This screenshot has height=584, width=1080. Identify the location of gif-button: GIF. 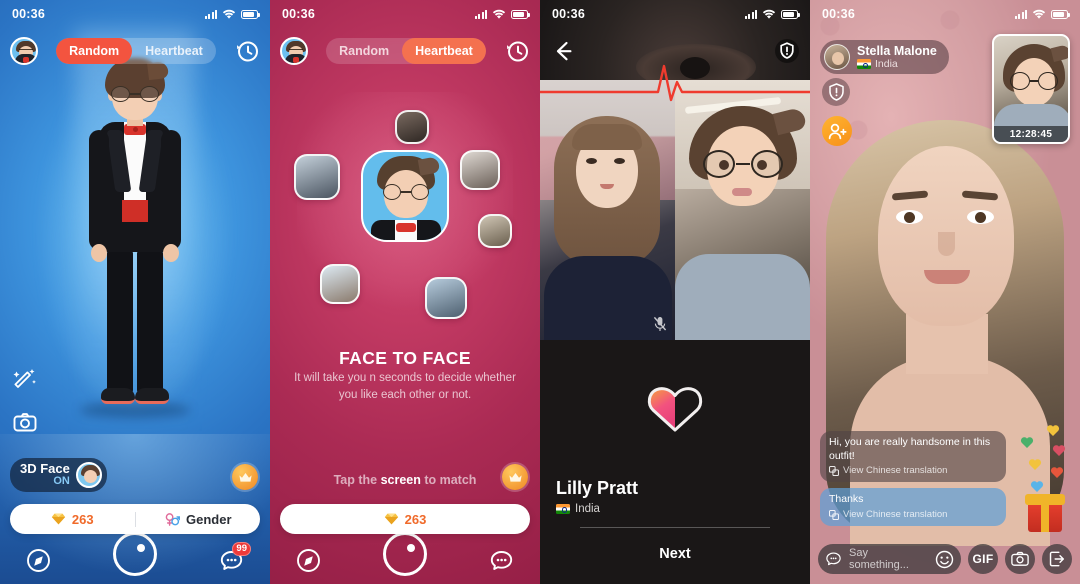
(983, 559).